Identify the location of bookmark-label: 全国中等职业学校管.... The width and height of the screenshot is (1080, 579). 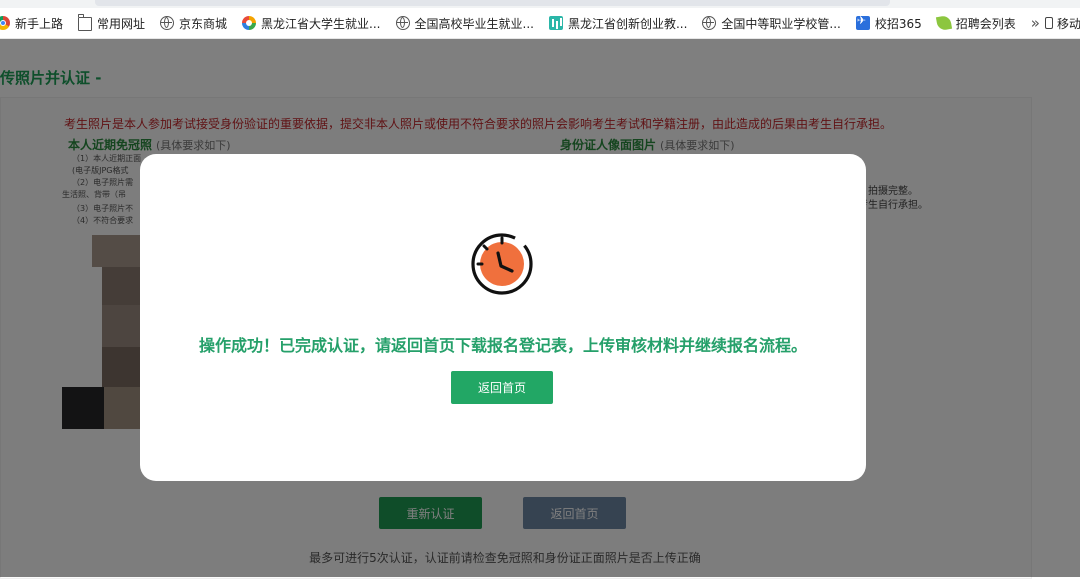
(781, 23).